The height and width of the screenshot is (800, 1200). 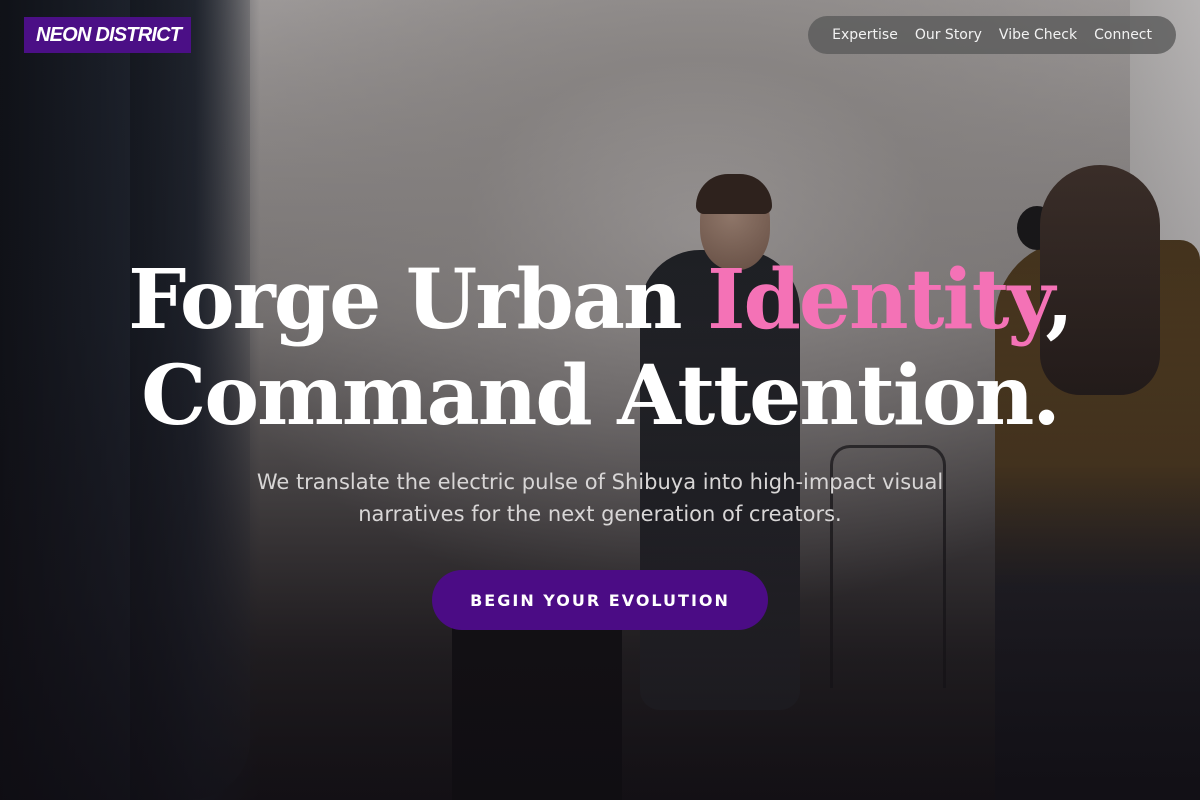 I want to click on headline-line2: Command Attention., so click(x=601, y=396).